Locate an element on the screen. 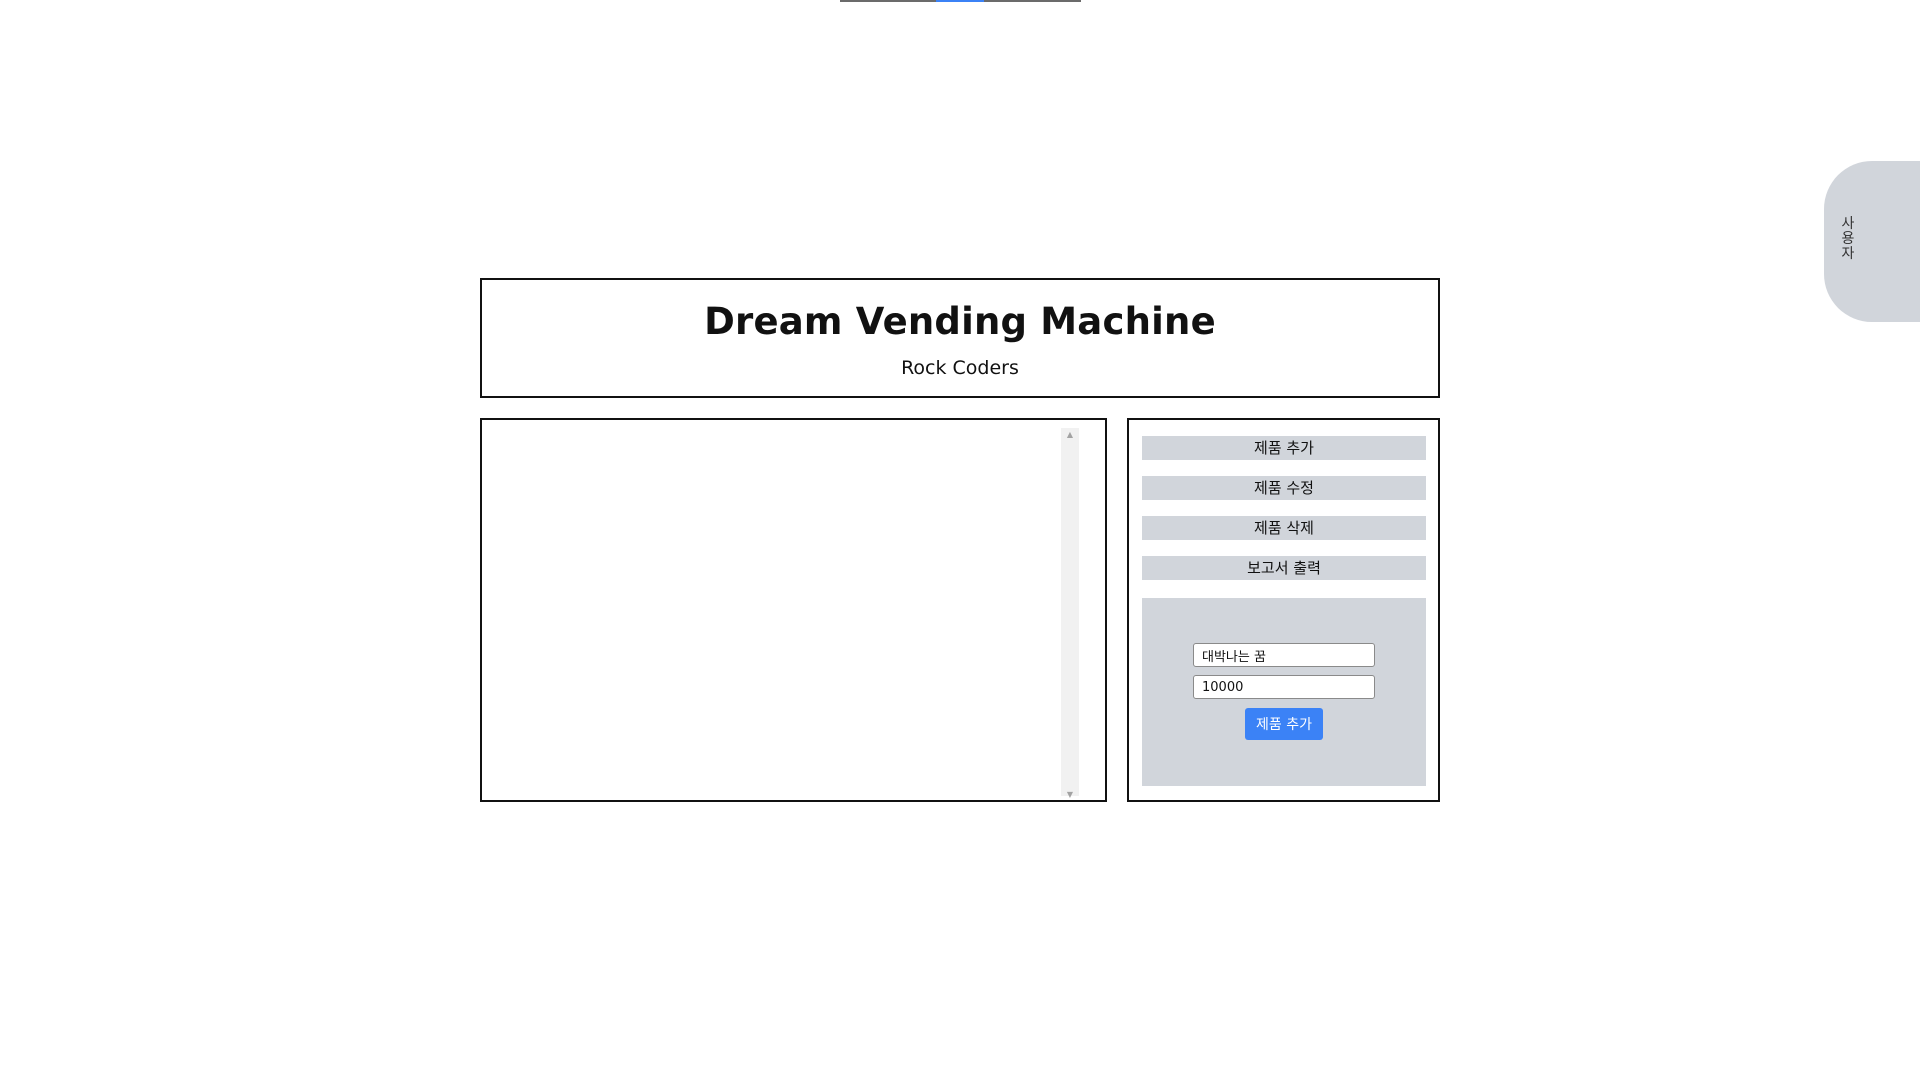 The image size is (1920, 1080). product-list-panel: ▲ ▼ is located at coordinates (793, 610).